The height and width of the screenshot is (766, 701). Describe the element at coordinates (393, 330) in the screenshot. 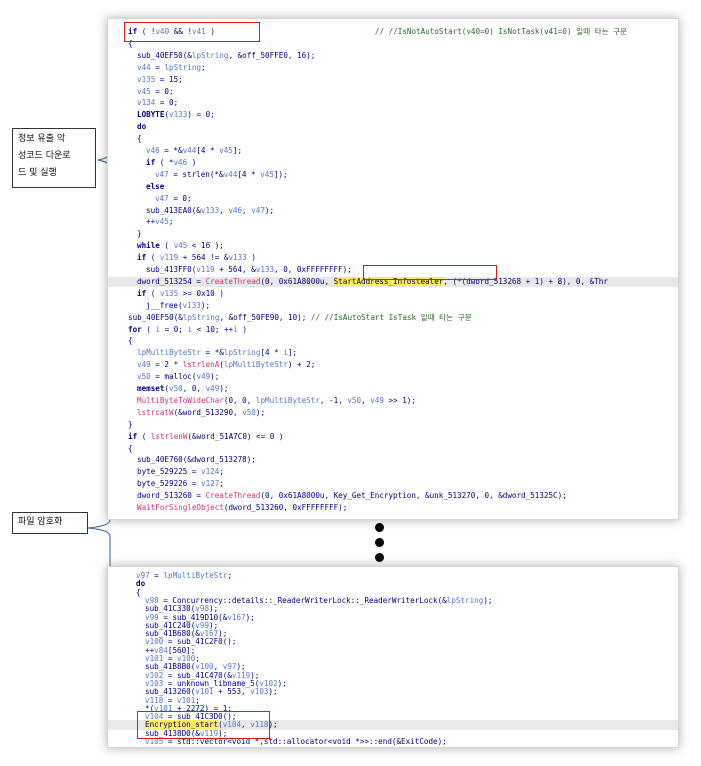

I see `code-line: for ( i = 0; i < 10; ++i )` at that location.